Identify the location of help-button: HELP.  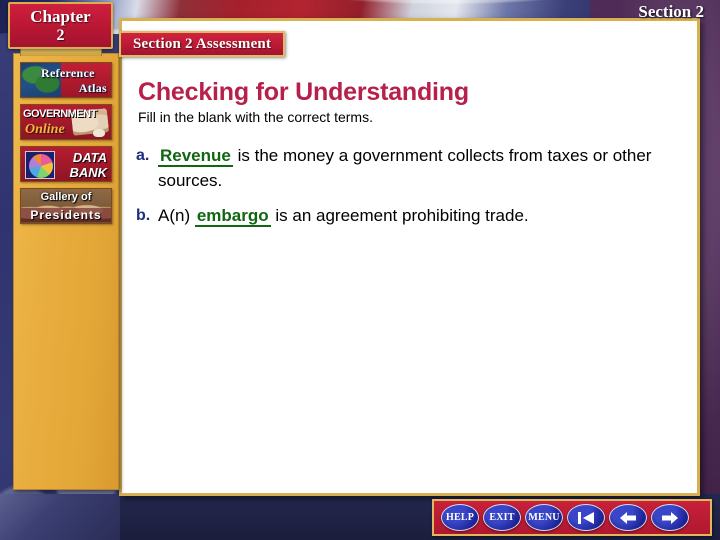
(460, 517).